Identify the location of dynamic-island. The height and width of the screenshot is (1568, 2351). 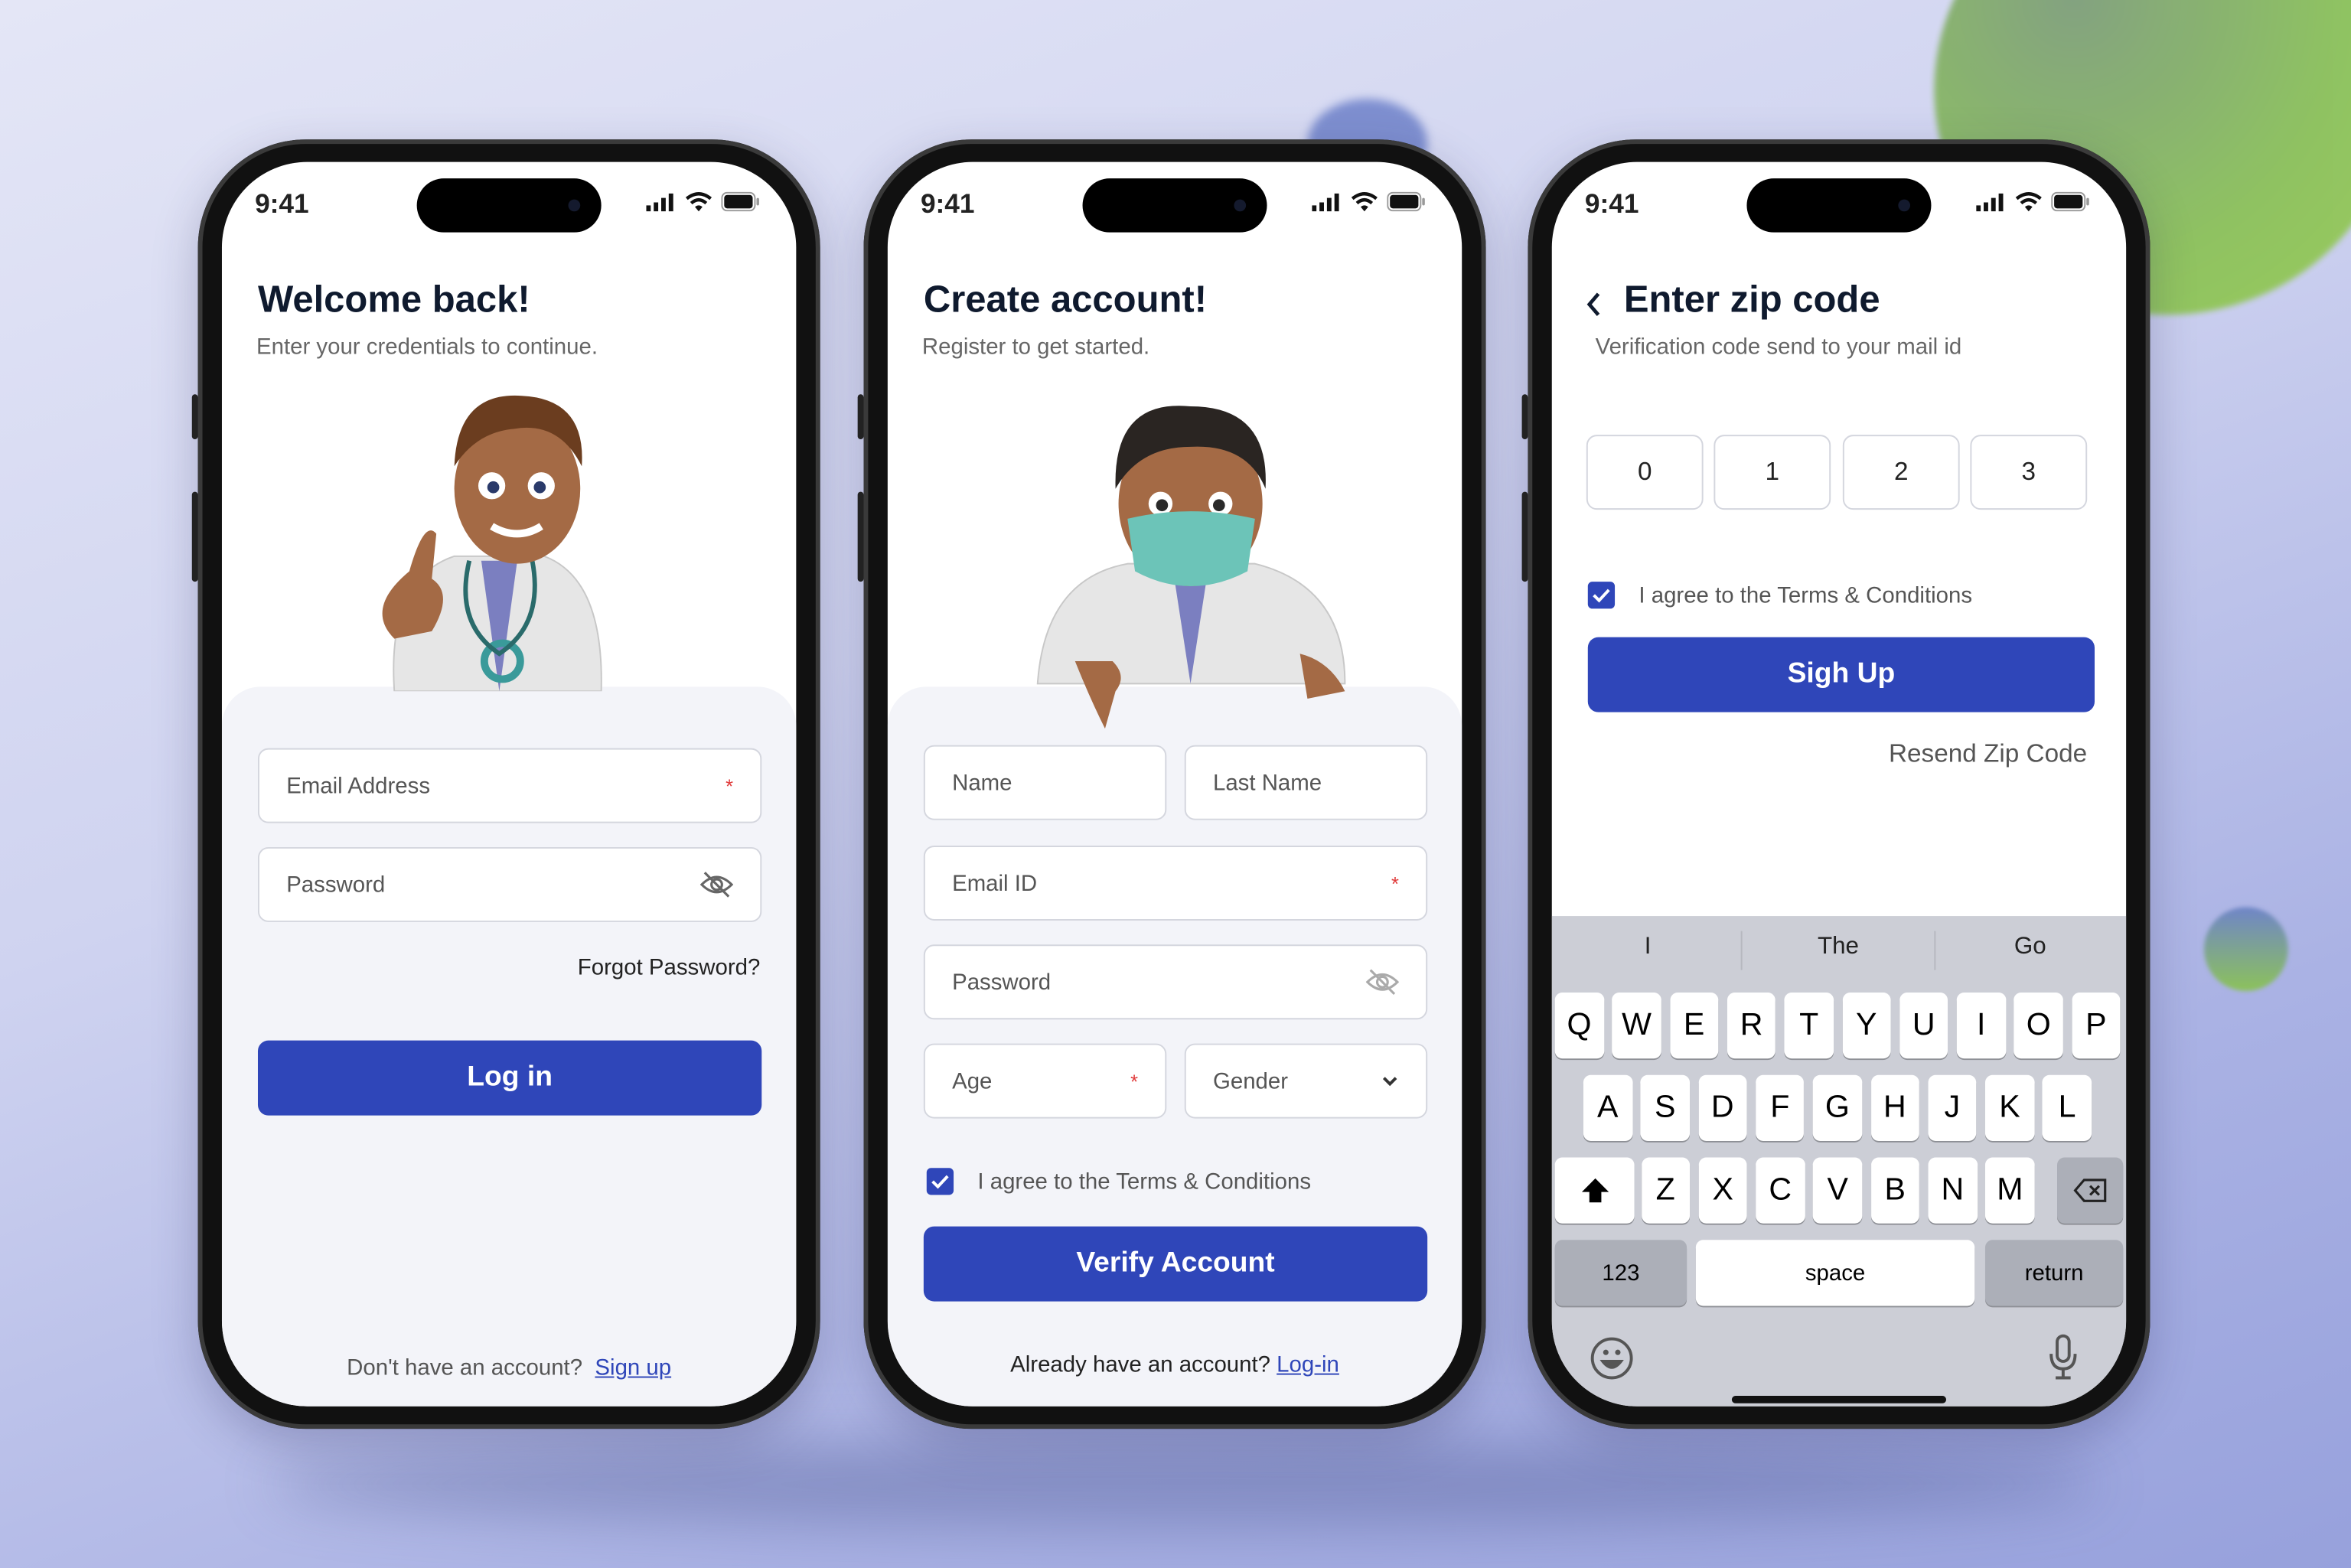
(1839, 205).